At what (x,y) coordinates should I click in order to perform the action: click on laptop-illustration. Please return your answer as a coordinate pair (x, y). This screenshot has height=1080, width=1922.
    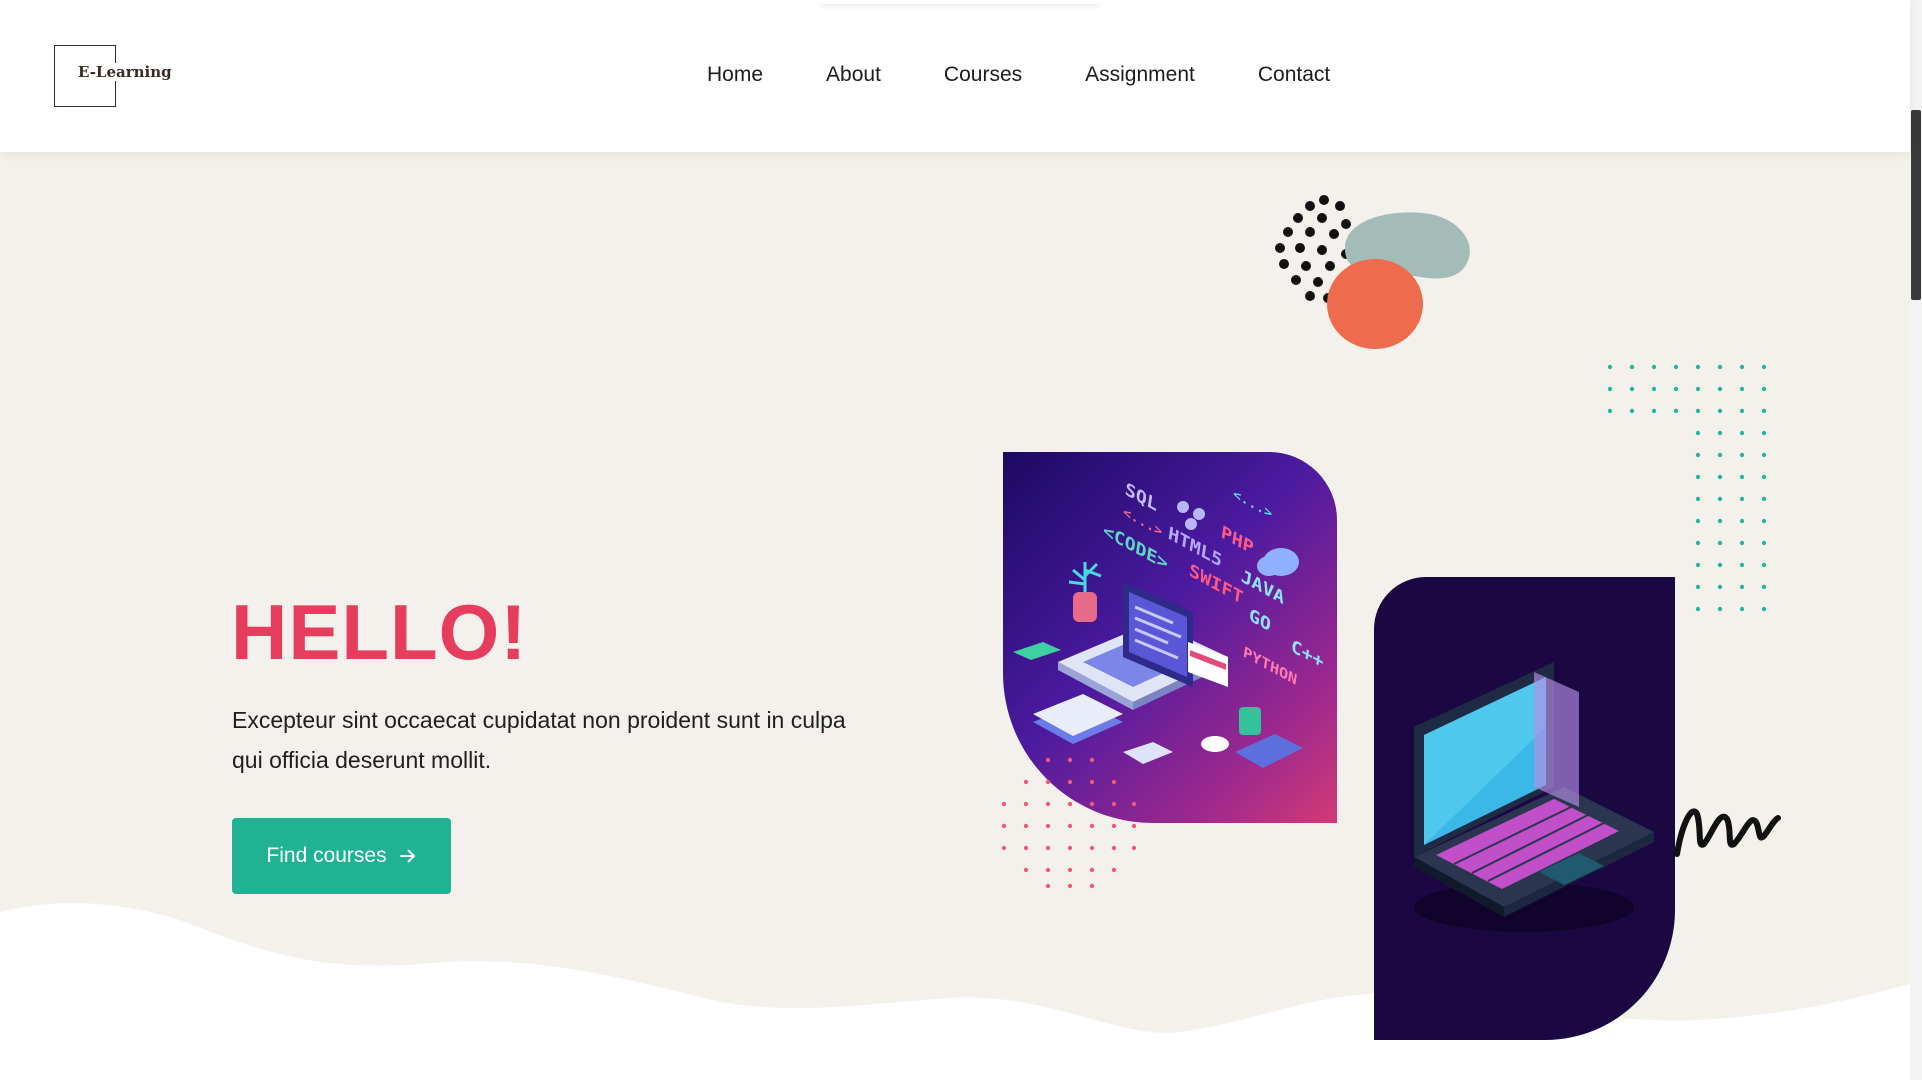
    Looking at the image, I should click on (1534, 797).